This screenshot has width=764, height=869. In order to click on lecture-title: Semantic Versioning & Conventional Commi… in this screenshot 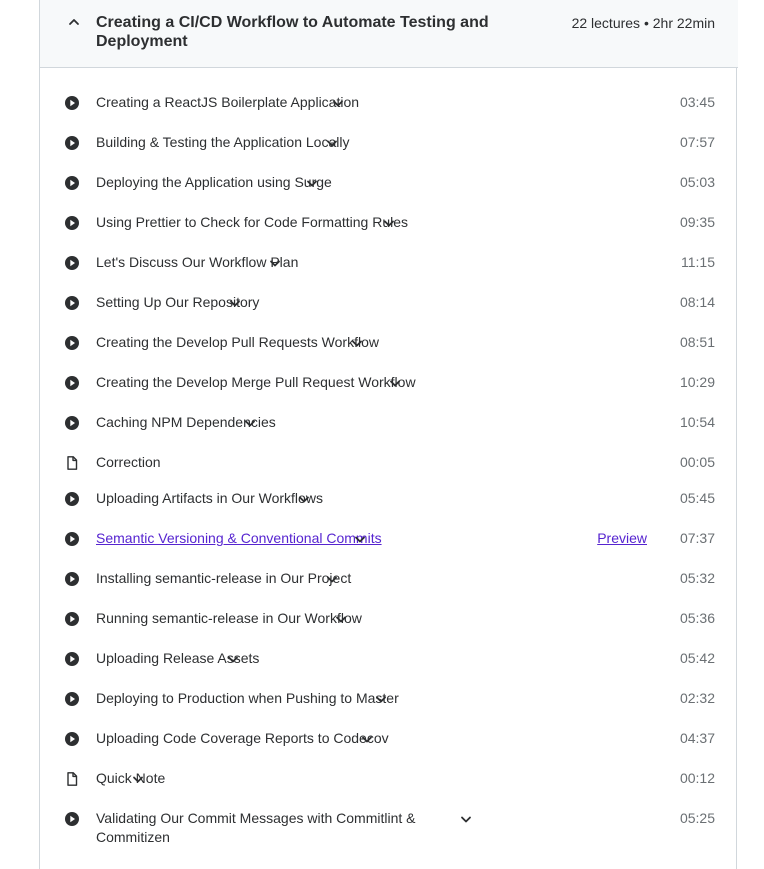, I will do `click(239, 538)`.